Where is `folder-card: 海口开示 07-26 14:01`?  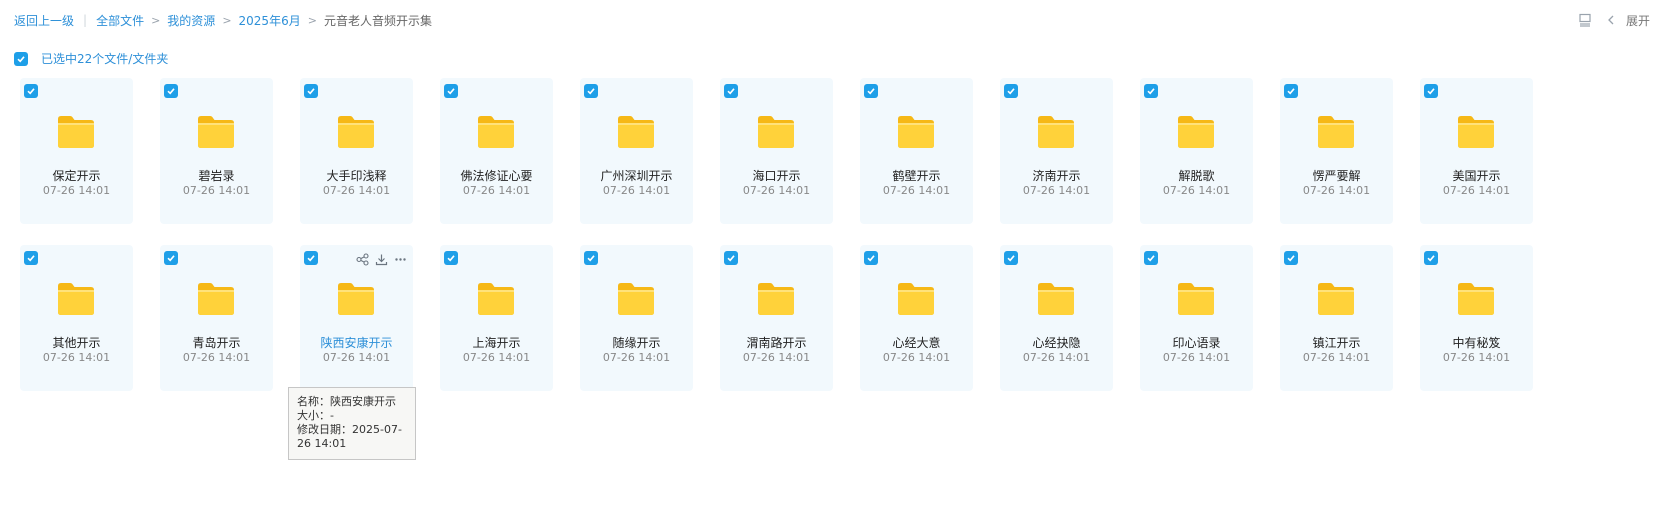
folder-card: 海口开示 07-26 14:01 is located at coordinates (776, 151).